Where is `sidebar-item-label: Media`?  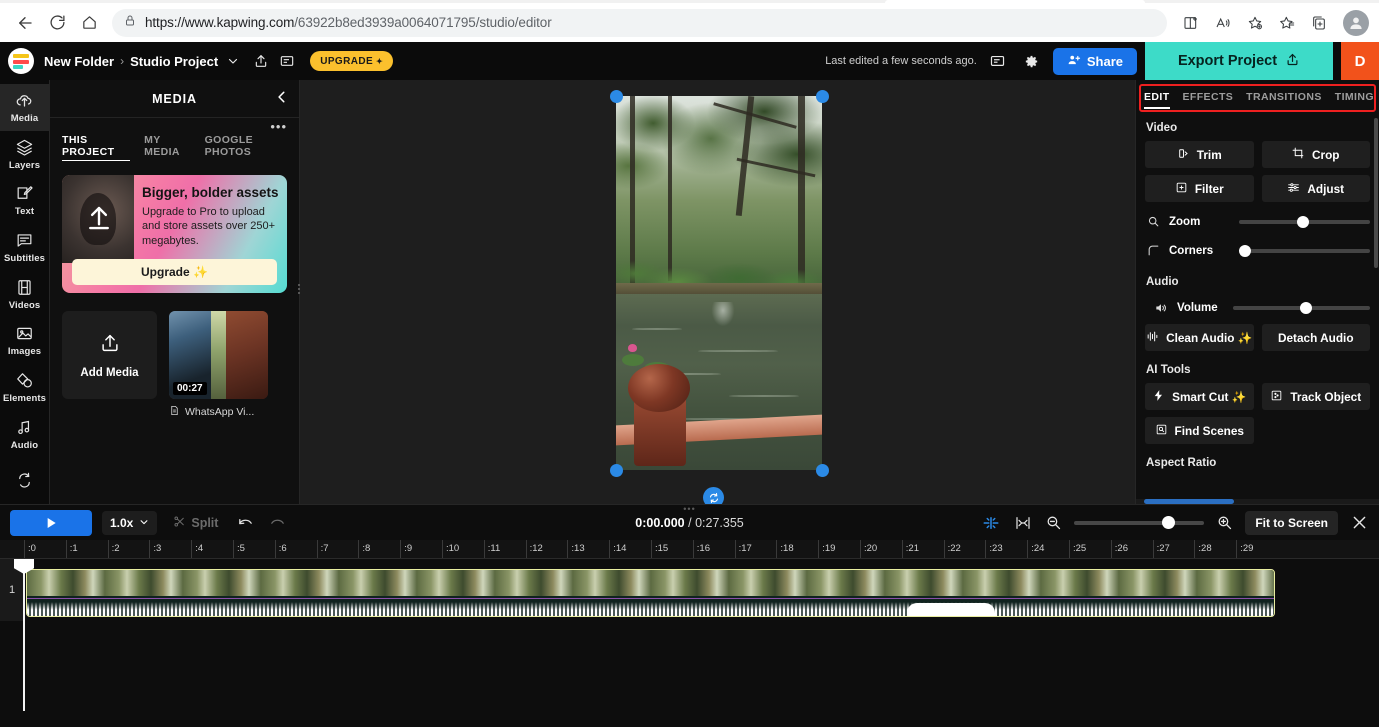 sidebar-item-label: Media is located at coordinates (24, 118).